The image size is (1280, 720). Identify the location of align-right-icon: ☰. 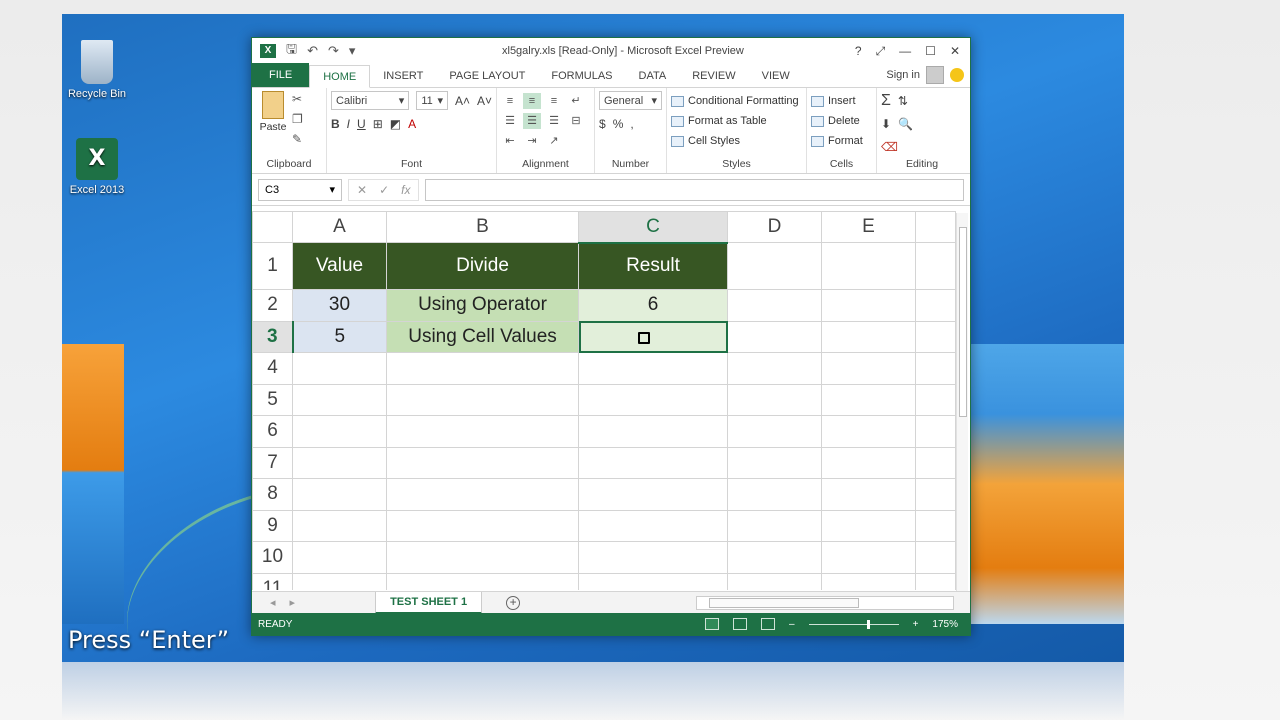
(554, 121).